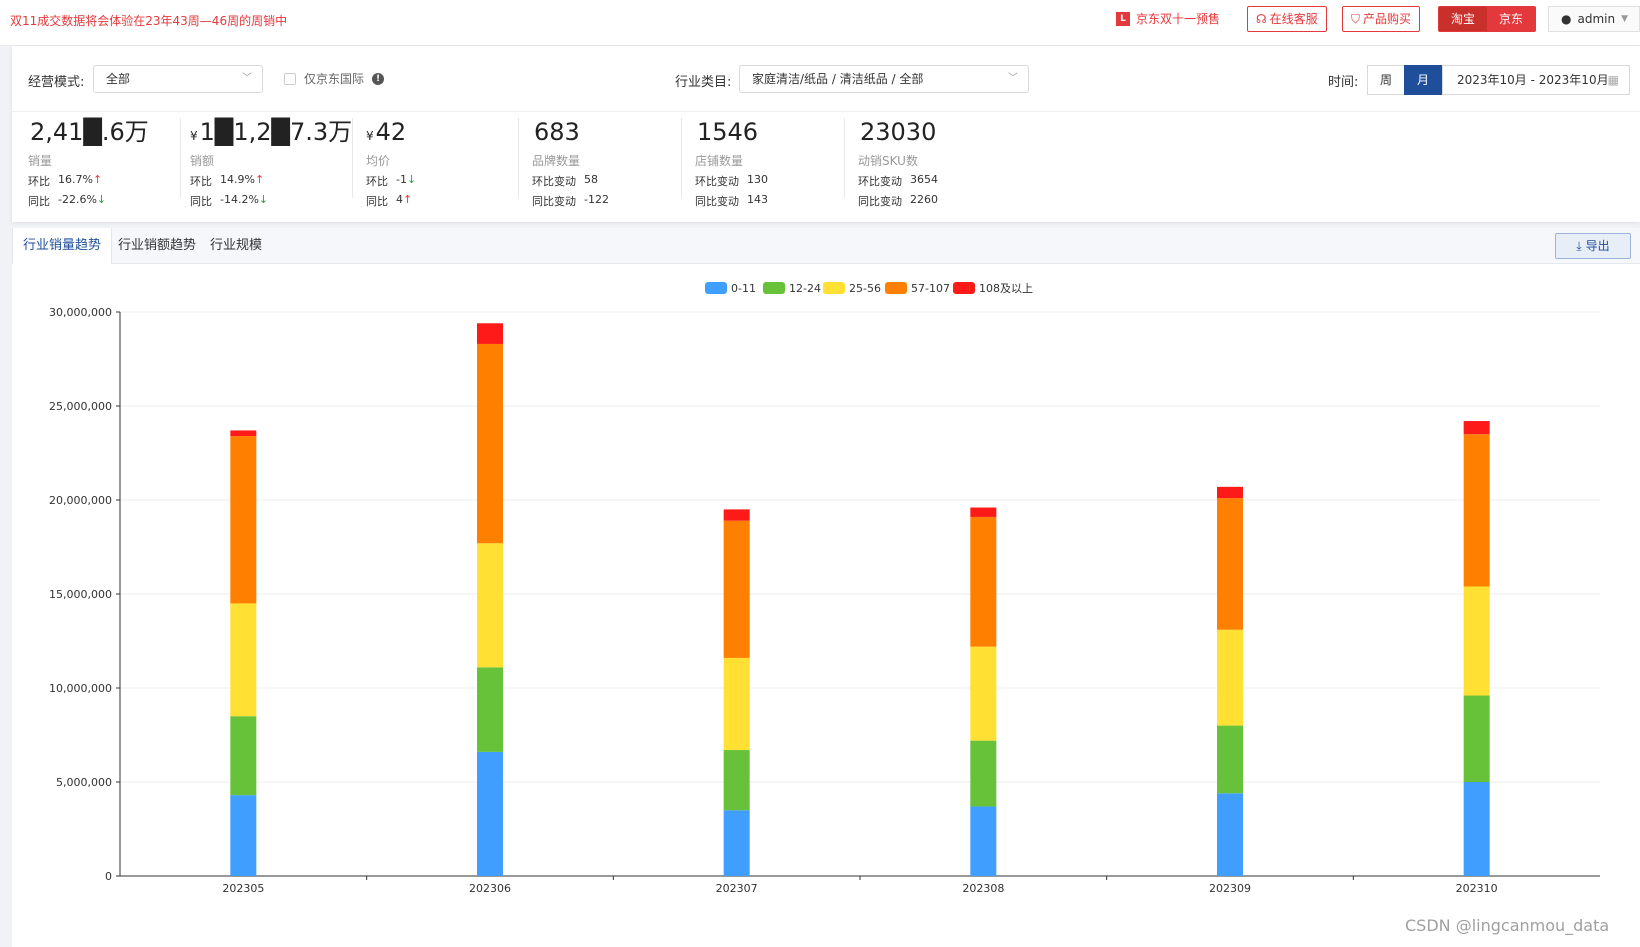  Describe the element at coordinates (930, 288) in the screenshot. I see `legend-label: 57-107` at that location.